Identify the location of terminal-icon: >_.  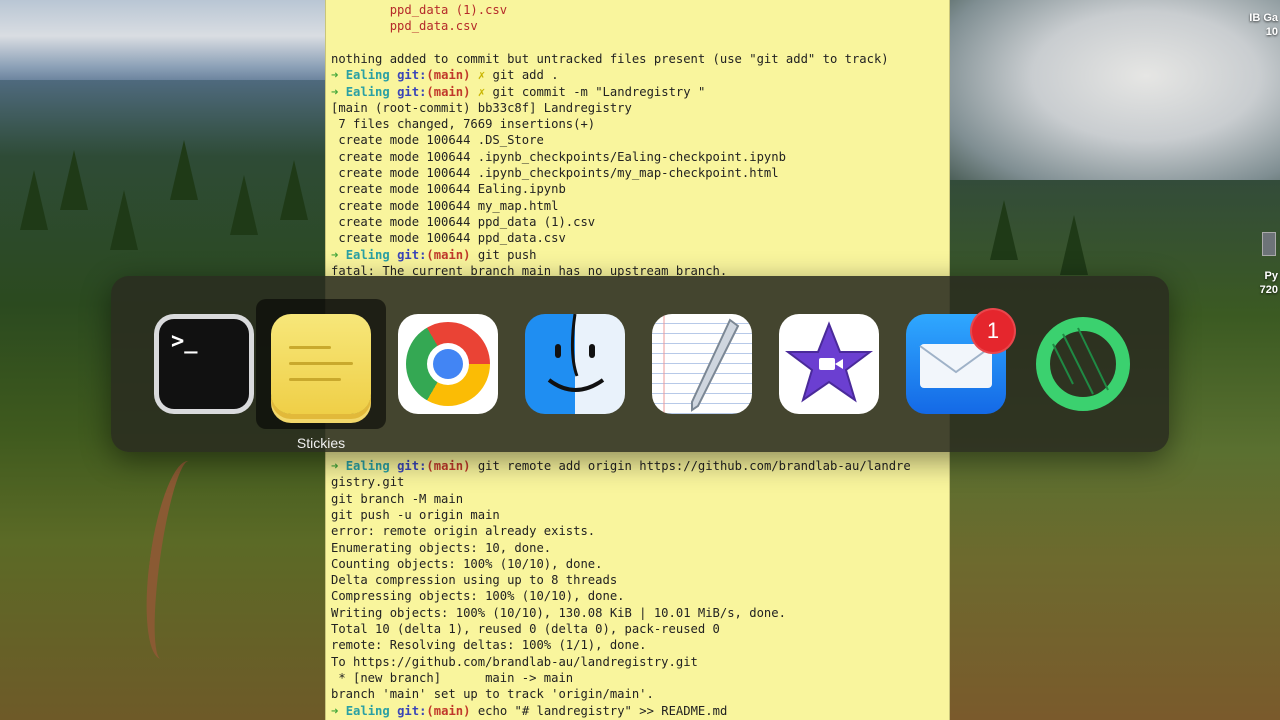
(204, 364).